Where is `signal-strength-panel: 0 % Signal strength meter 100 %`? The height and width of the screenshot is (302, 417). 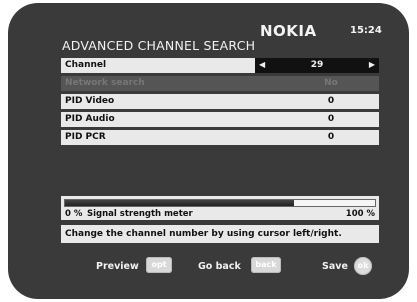
signal-strength-panel: 0 % Signal strength meter 100 % is located at coordinates (220, 208).